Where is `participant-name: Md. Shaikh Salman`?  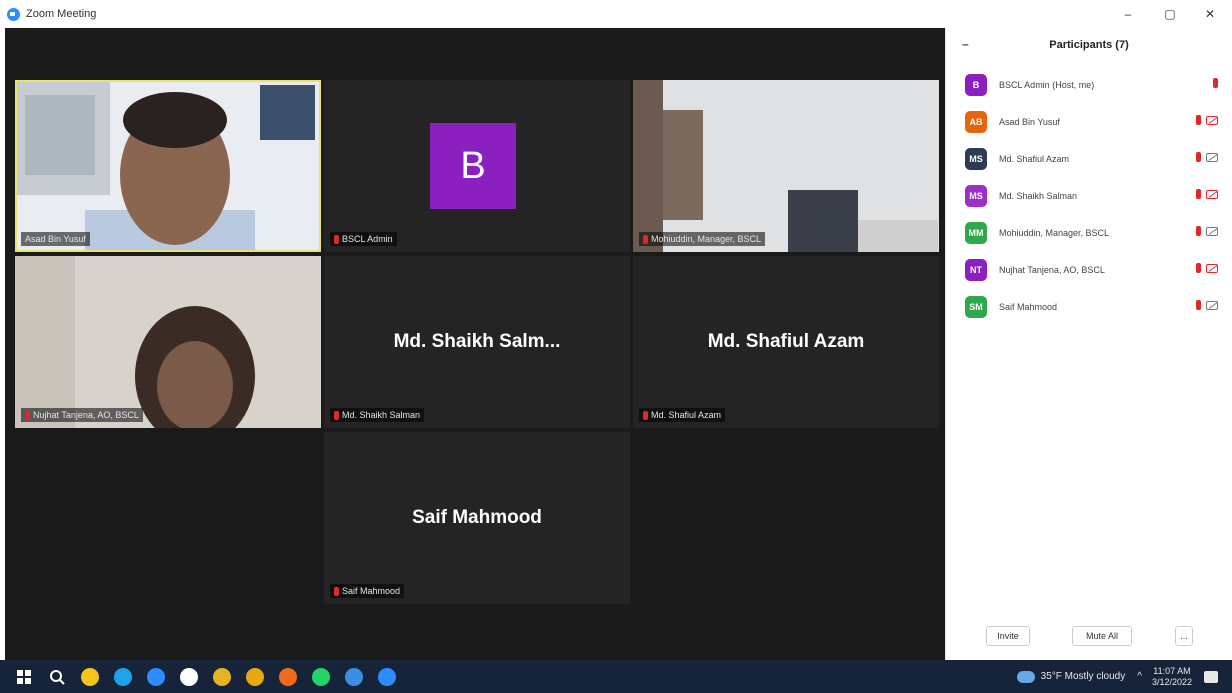
participant-name: Md. Shaikh Salman is located at coordinates (1038, 195).